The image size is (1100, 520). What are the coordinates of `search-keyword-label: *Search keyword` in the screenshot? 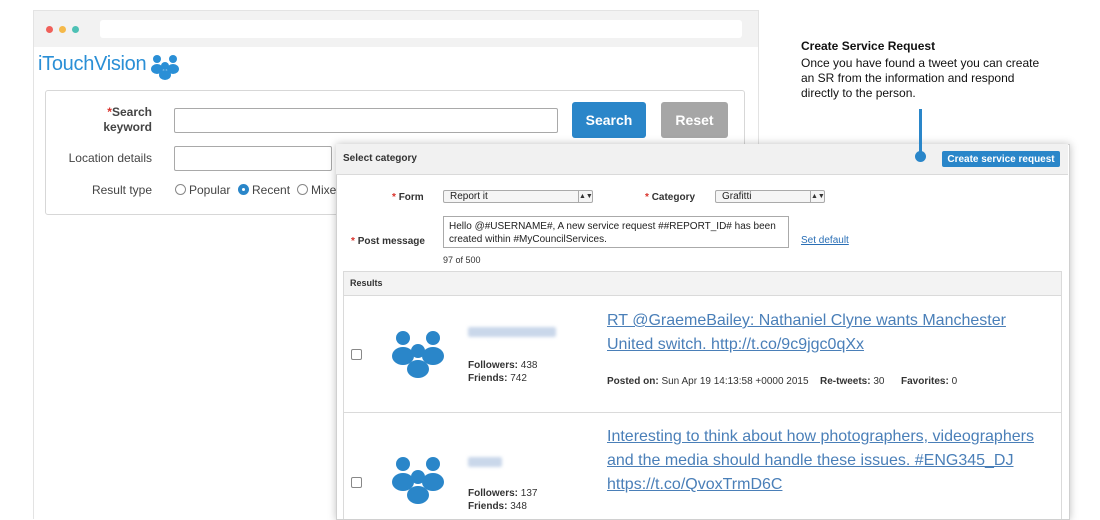 It's located at (127, 119).